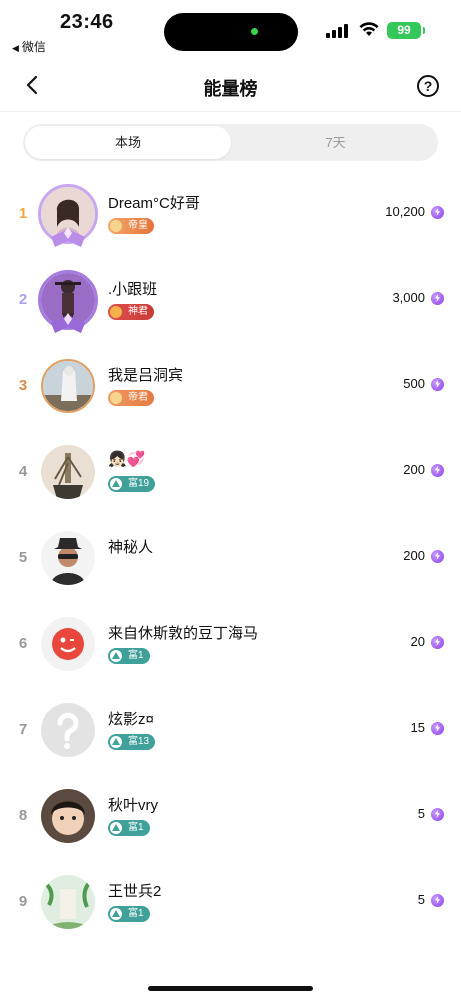  Describe the element at coordinates (23, 643) in the screenshot. I see `rank-number: 6` at that location.